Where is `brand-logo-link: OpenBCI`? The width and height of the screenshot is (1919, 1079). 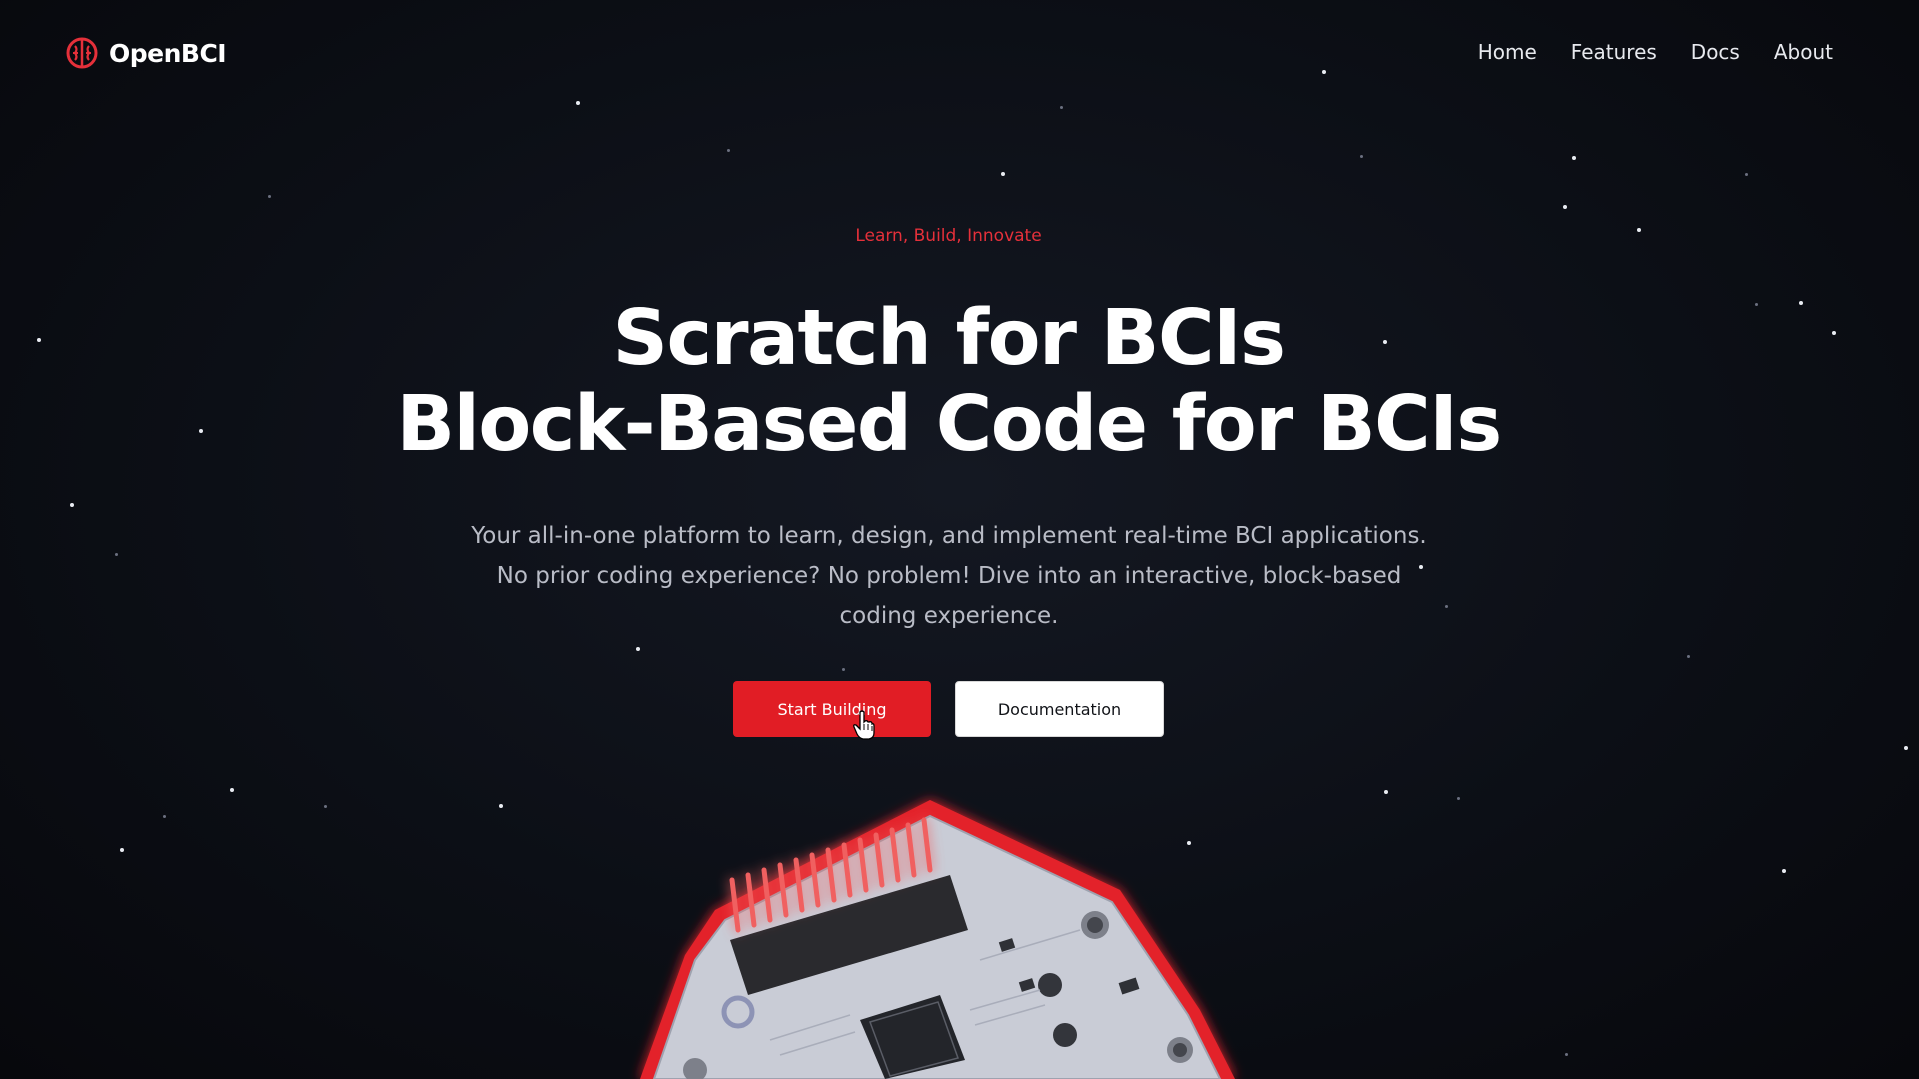
brand-logo-link: OpenBCI is located at coordinates (146, 53).